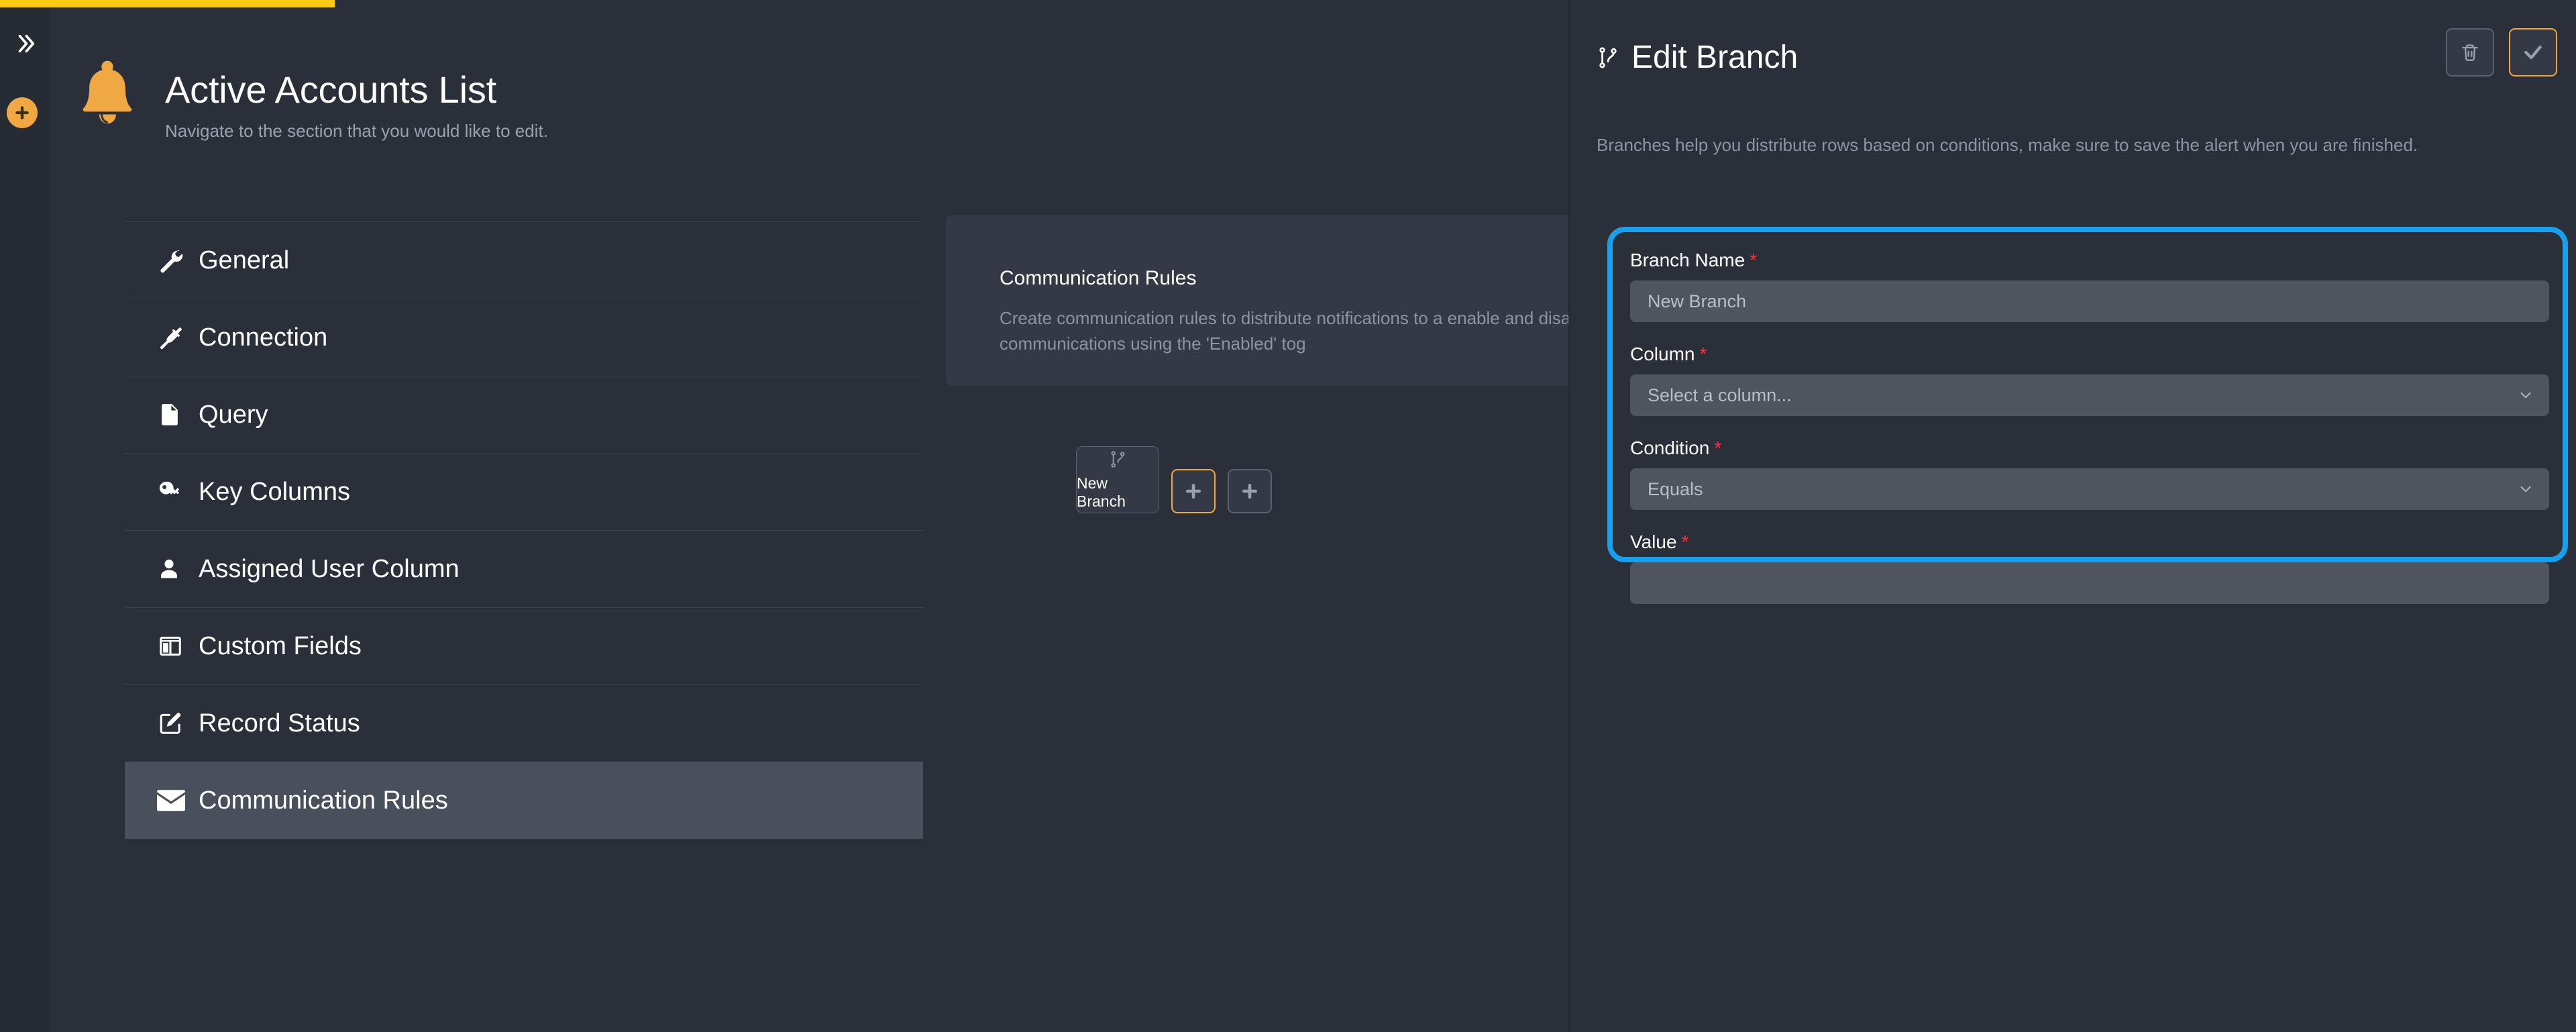 The image size is (2576, 1032). What do you see at coordinates (1101, 492) in the screenshot?
I see `branch-card-label: New Branch` at bounding box center [1101, 492].